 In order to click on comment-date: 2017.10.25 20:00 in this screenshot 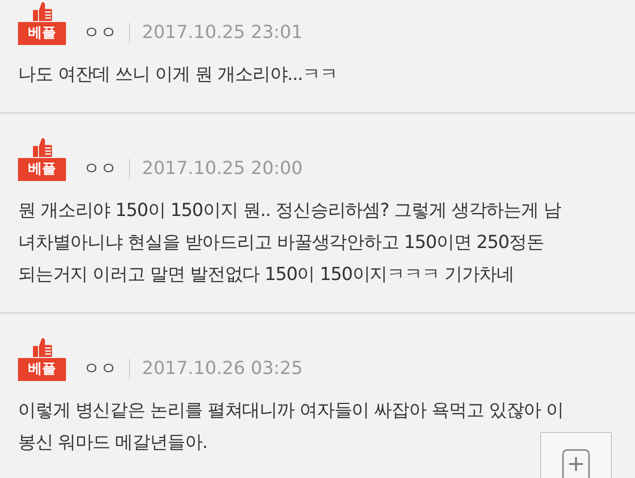, I will do `click(222, 169)`.